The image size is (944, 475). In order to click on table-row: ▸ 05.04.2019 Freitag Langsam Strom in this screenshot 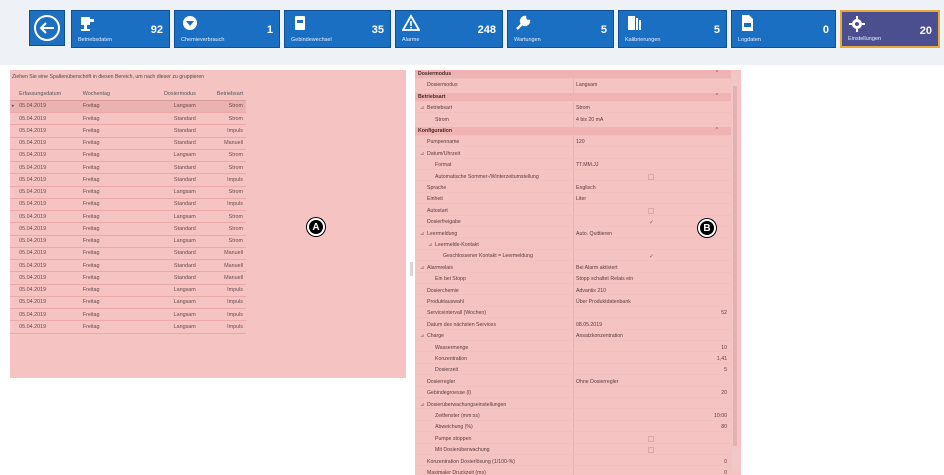, I will do `click(128, 107)`.